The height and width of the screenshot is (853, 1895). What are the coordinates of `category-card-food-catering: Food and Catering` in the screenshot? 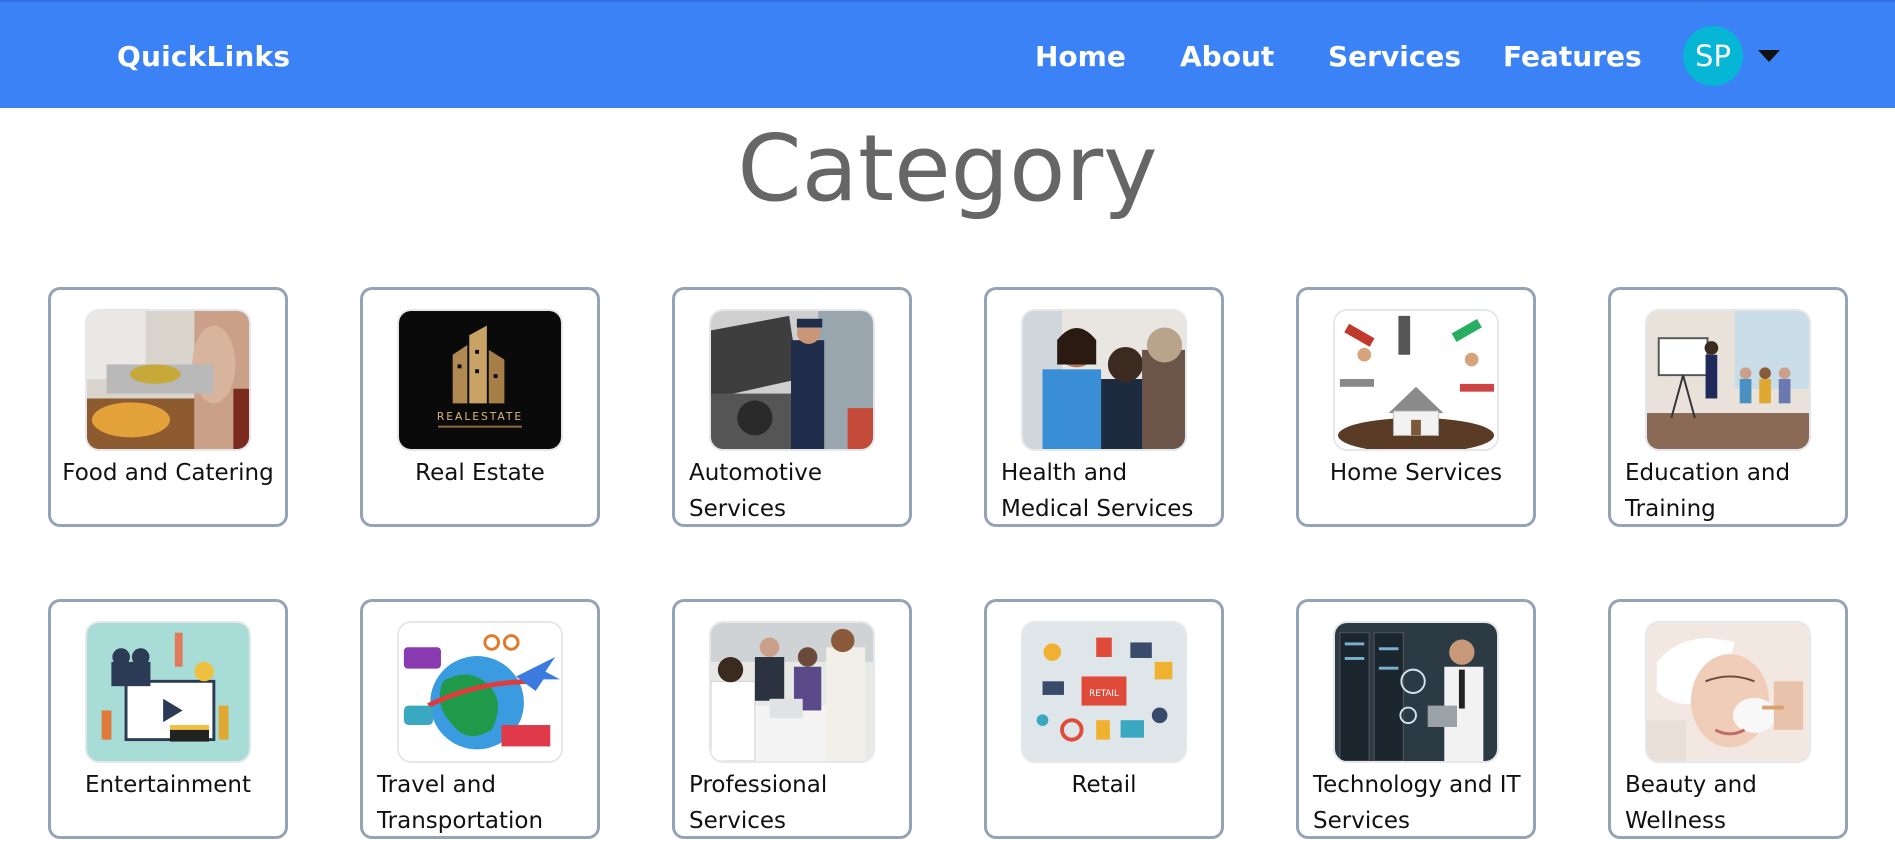 It's located at (168, 407).